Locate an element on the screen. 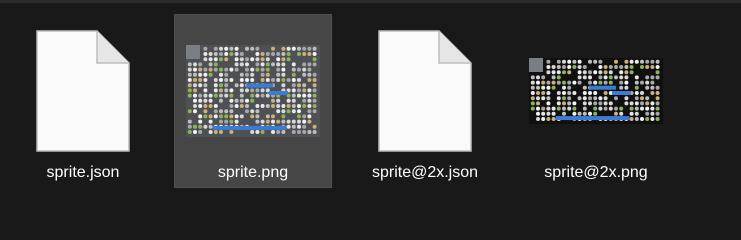 Image resolution: width=741 pixels, height=240 pixels. pane-top-border is located at coordinates (370, 1).